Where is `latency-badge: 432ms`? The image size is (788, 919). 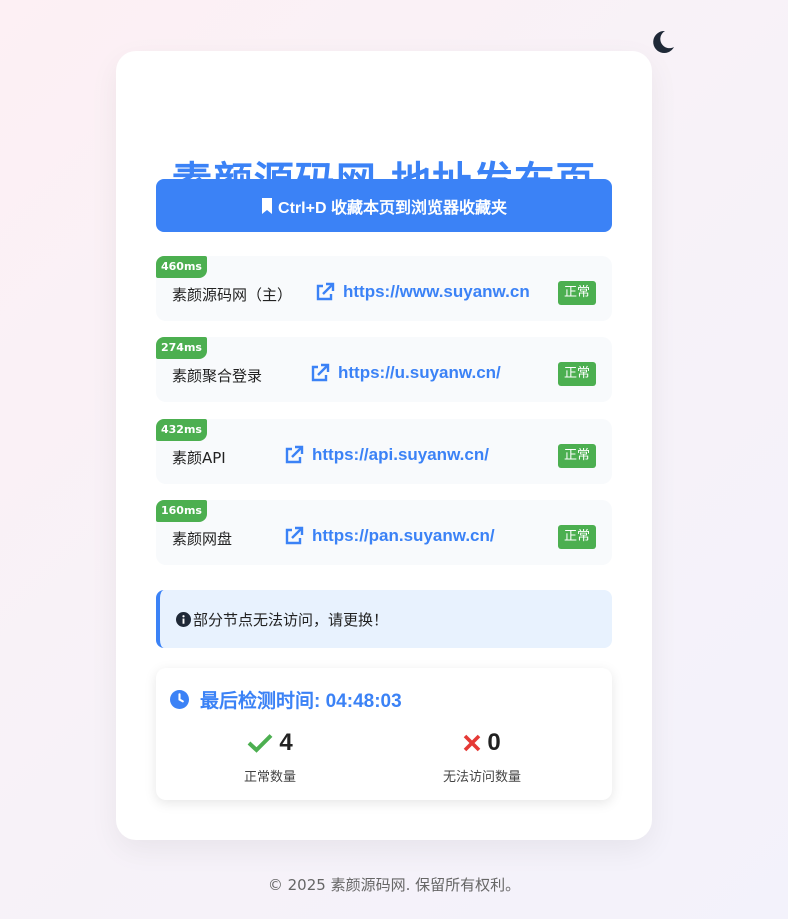
latency-badge: 432ms is located at coordinates (181, 430).